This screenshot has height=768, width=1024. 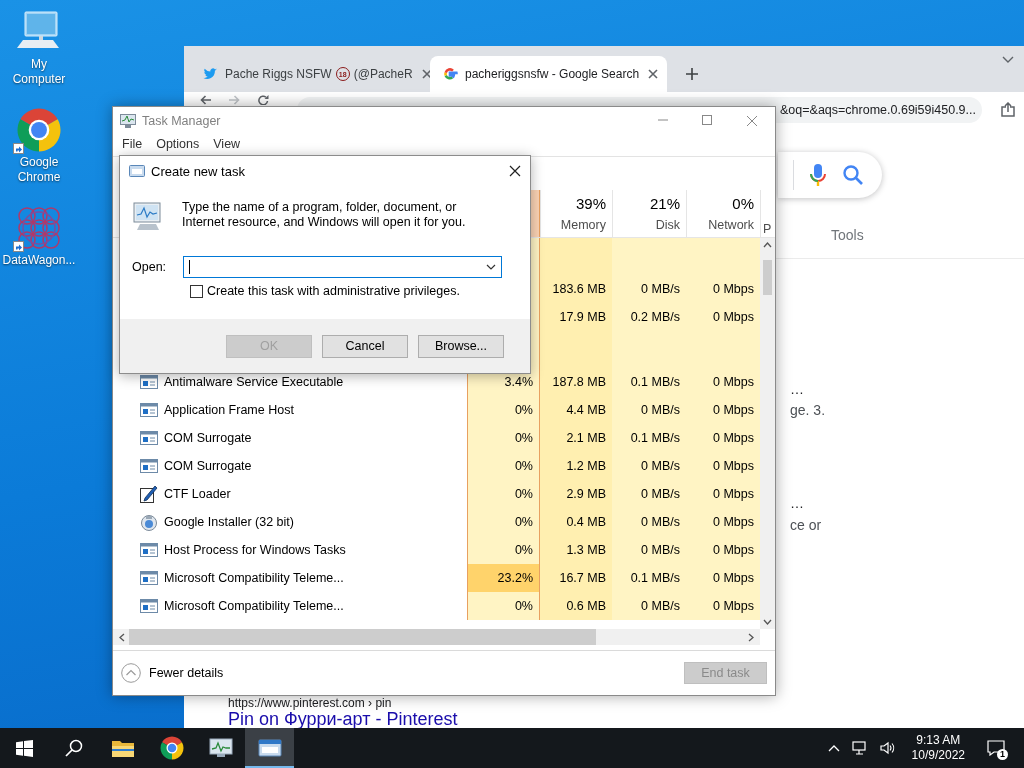 What do you see at coordinates (229, 410) in the screenshot?
I see `process-name: Application Frame Host` at bounding box center [229, 410].